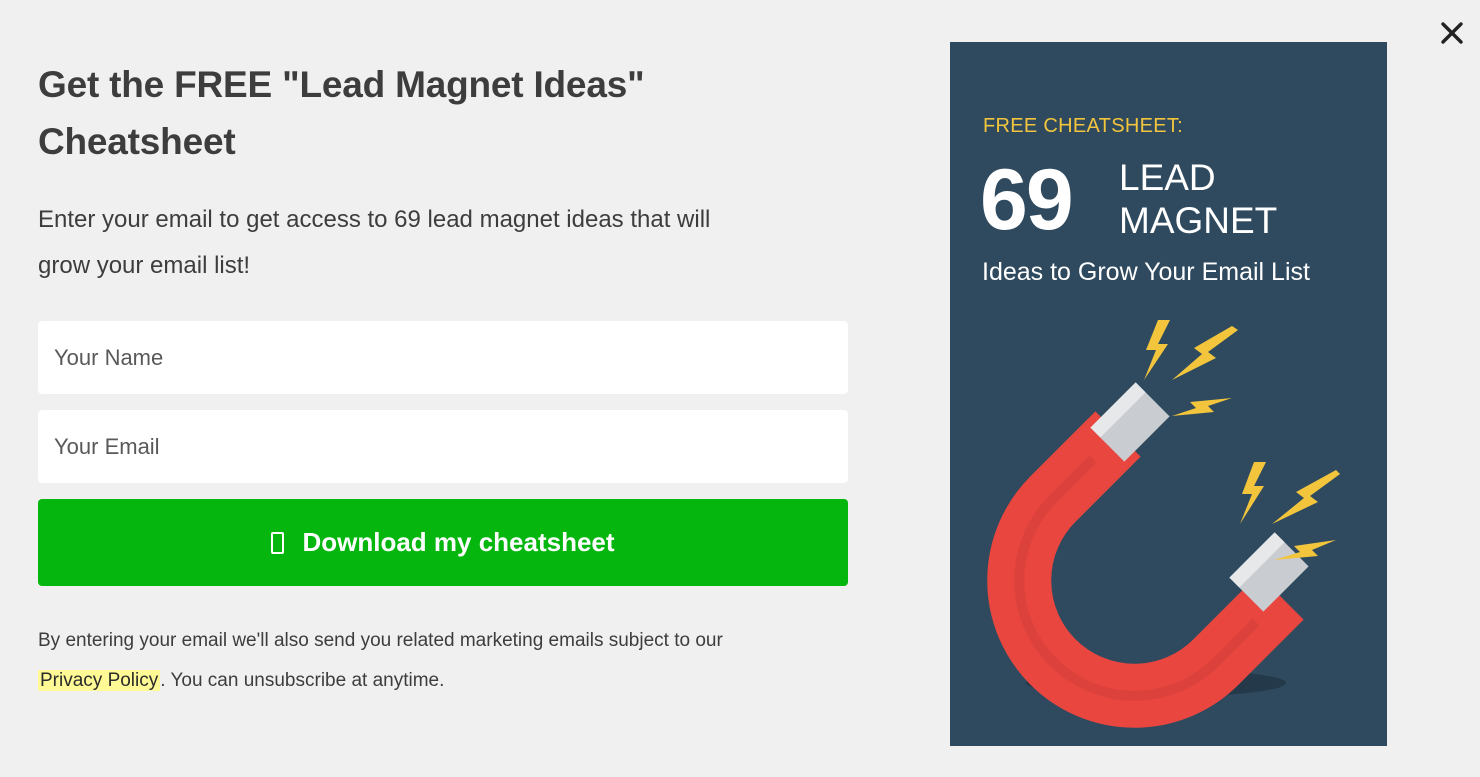 The image size is (1480, 777). Describe the element at coordinates (1146, 272) in the screenshot. I see `cover-tagline: Ideas to Grow Your Email List` at that location.